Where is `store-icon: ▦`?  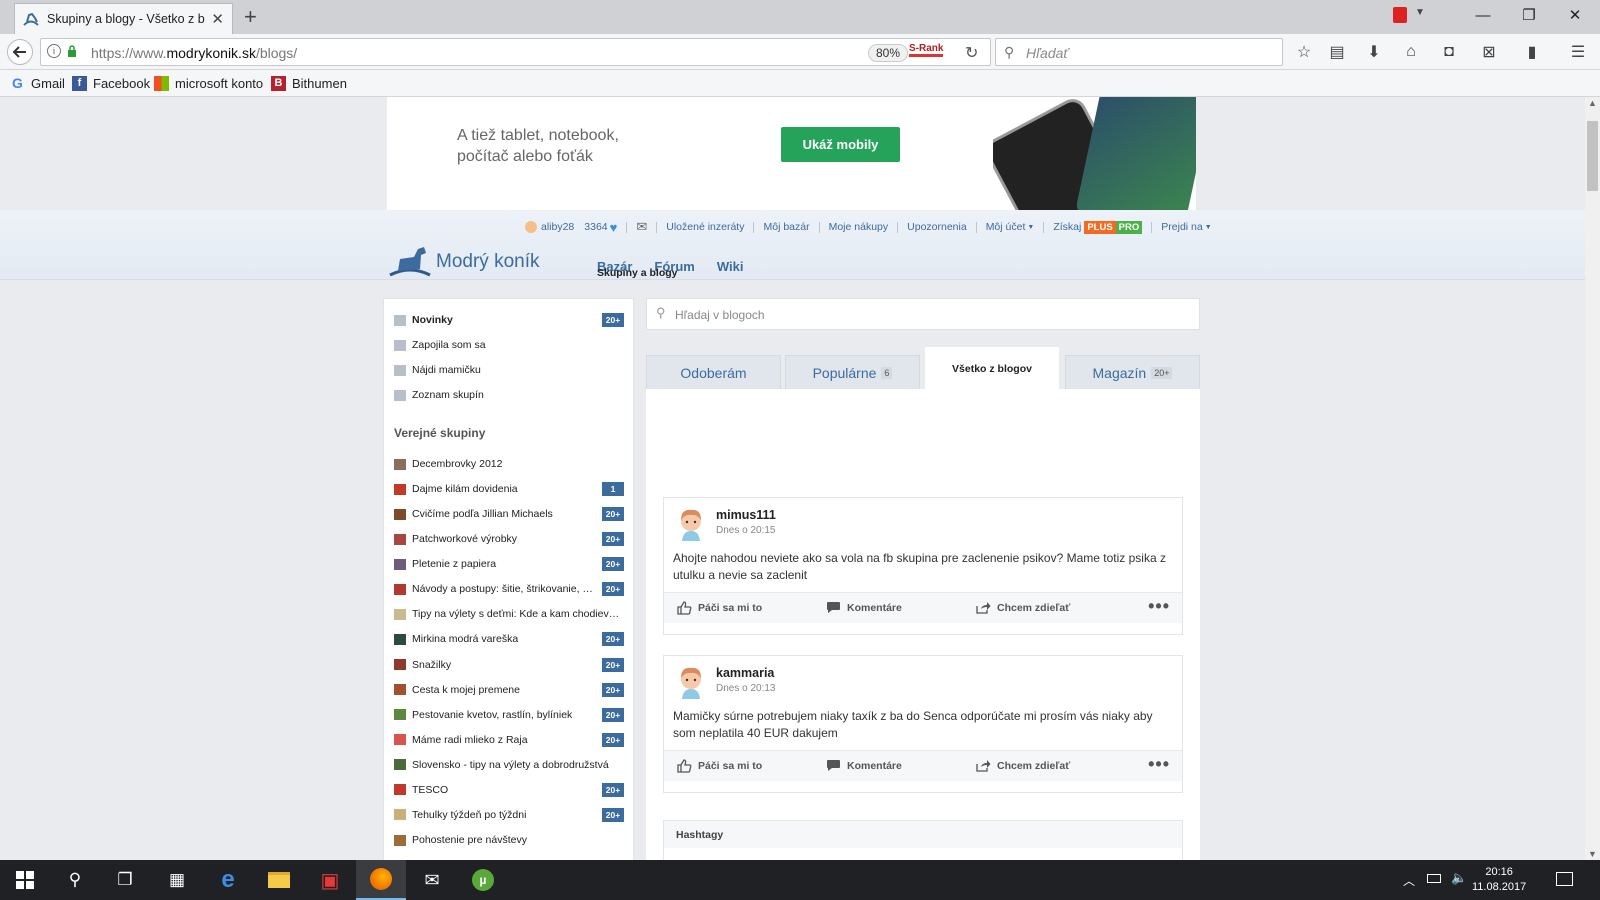
store-icon: ▦ is located at coordinates (177, 880).